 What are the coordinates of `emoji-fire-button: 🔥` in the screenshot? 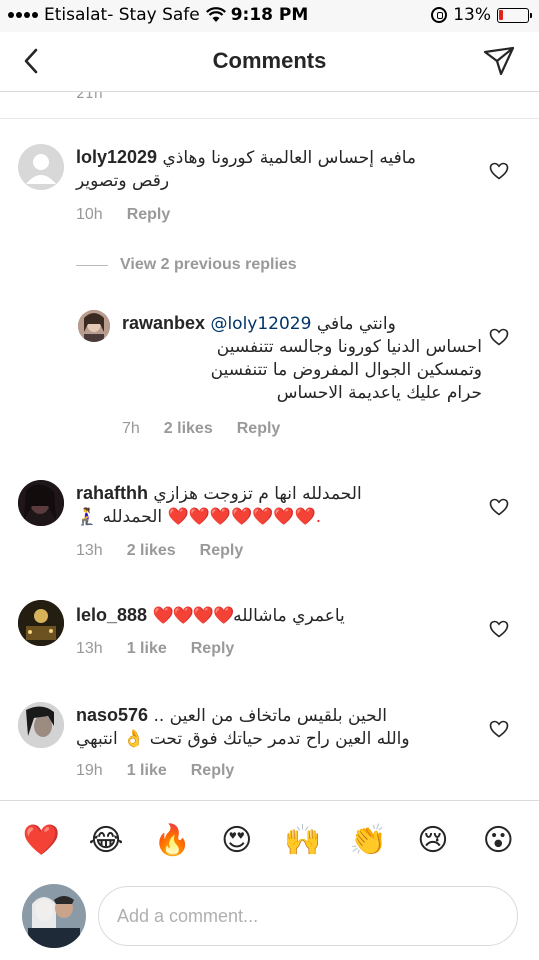 It's located at (171, 841).